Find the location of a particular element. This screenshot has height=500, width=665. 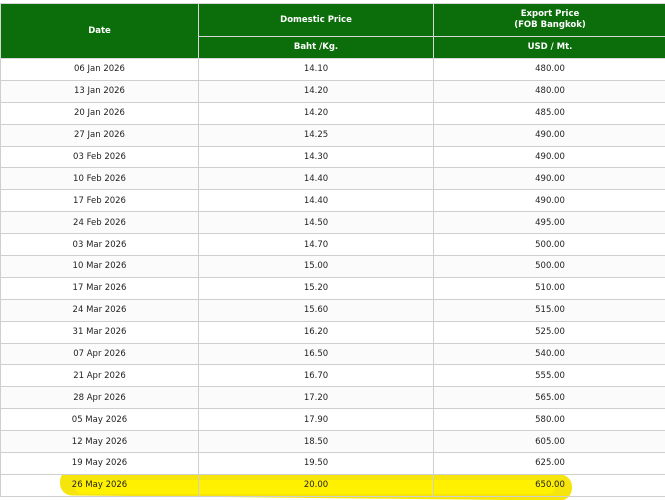

table-row: 27 Jan 2026 14.25 490.00 is located at coordinates (332, 135).